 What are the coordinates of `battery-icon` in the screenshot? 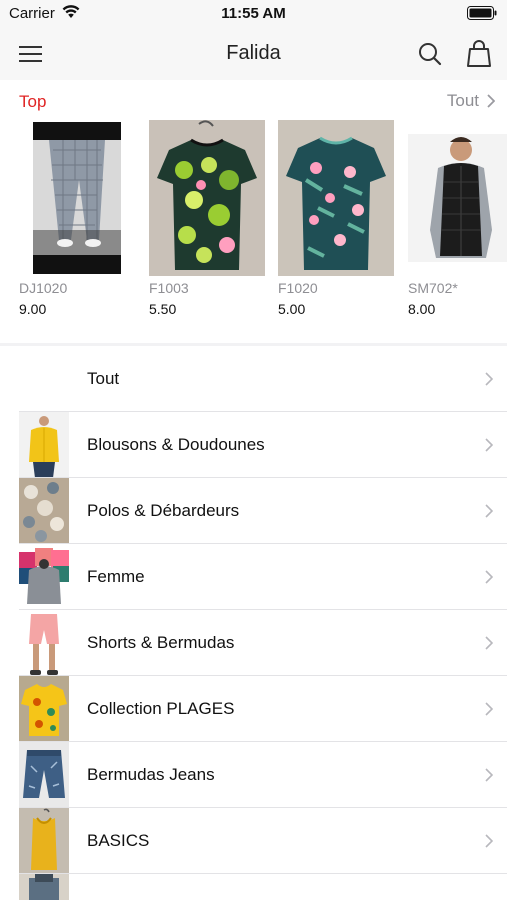 It's located at (482, 15).